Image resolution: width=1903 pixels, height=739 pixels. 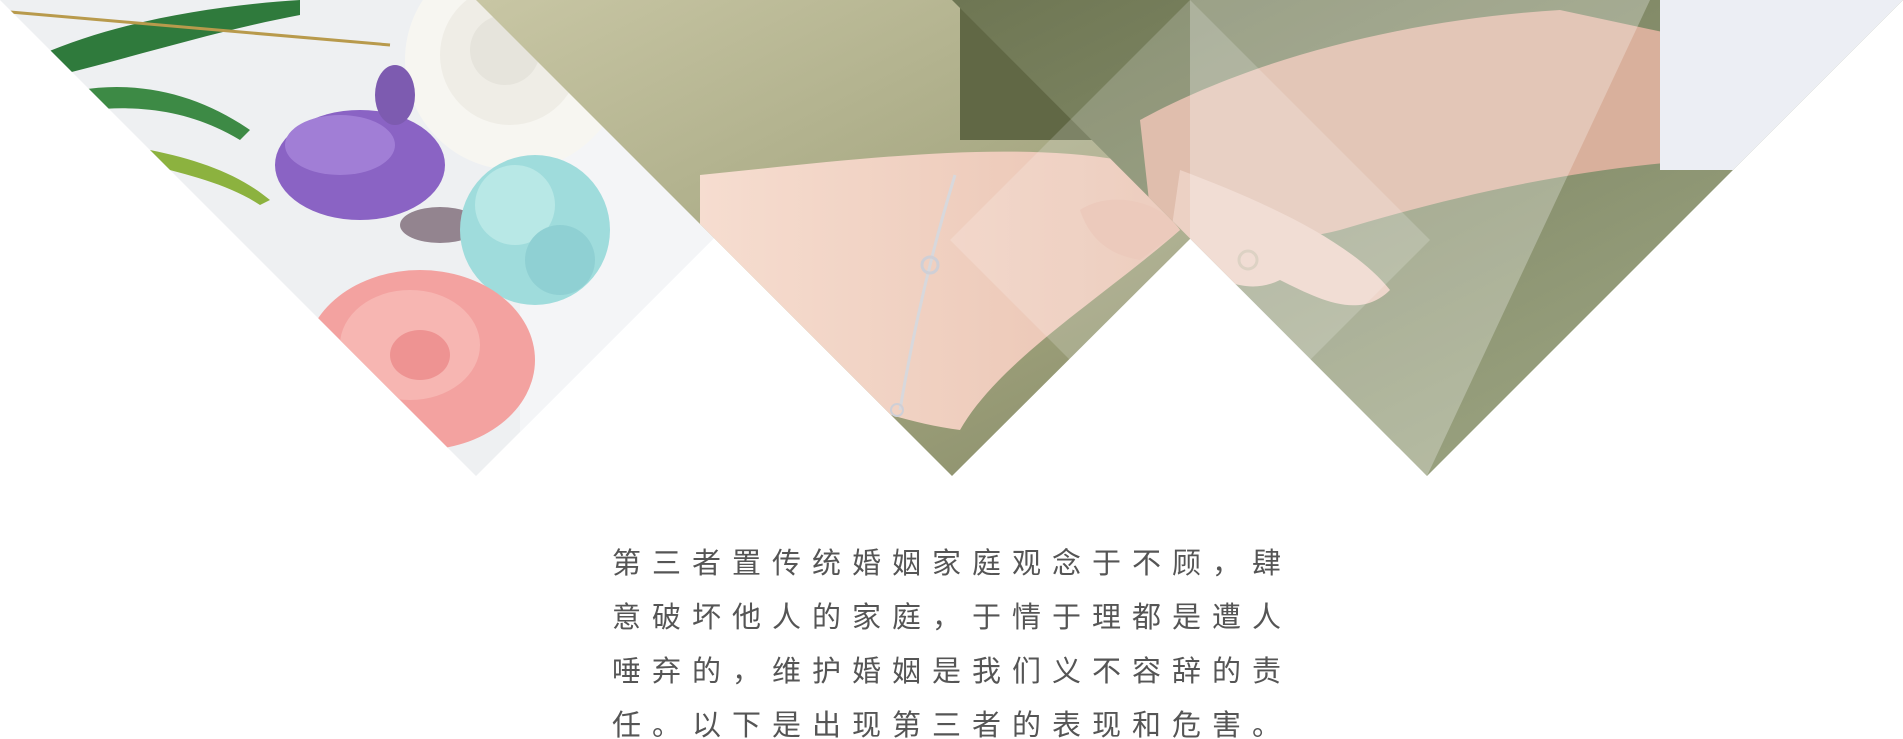 I want to click on intro-line: 第三者置传统婚姻家庭观念于不顾，肆, so click(x=952, y=563).